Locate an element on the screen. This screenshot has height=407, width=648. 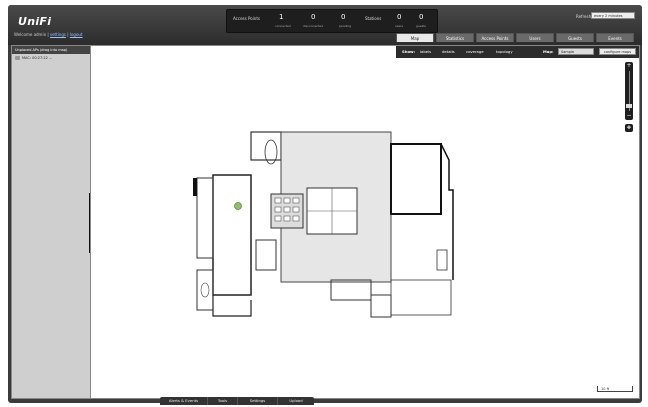
zoom-slider-handle is located at coordinates (629, 106).